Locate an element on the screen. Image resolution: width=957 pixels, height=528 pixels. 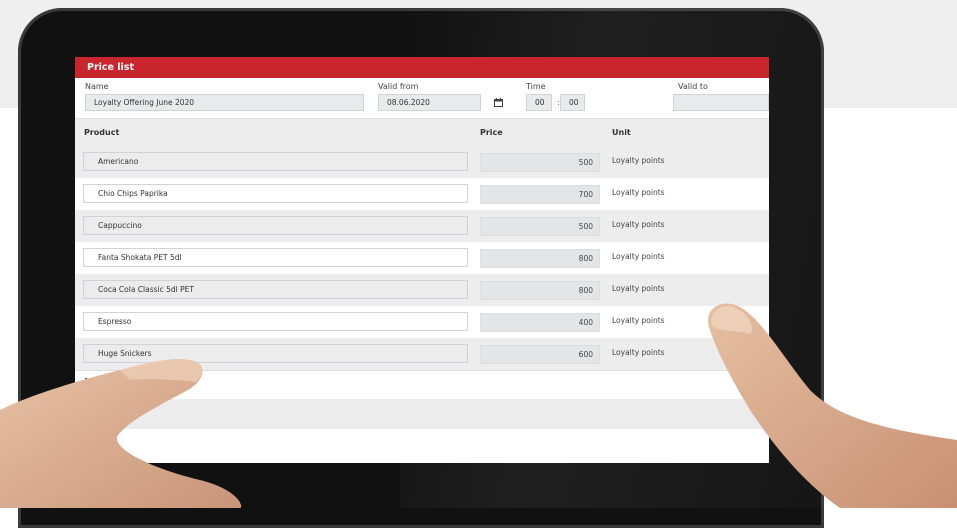
valid-from-label: Valid from is located at coordinates (398, 86).